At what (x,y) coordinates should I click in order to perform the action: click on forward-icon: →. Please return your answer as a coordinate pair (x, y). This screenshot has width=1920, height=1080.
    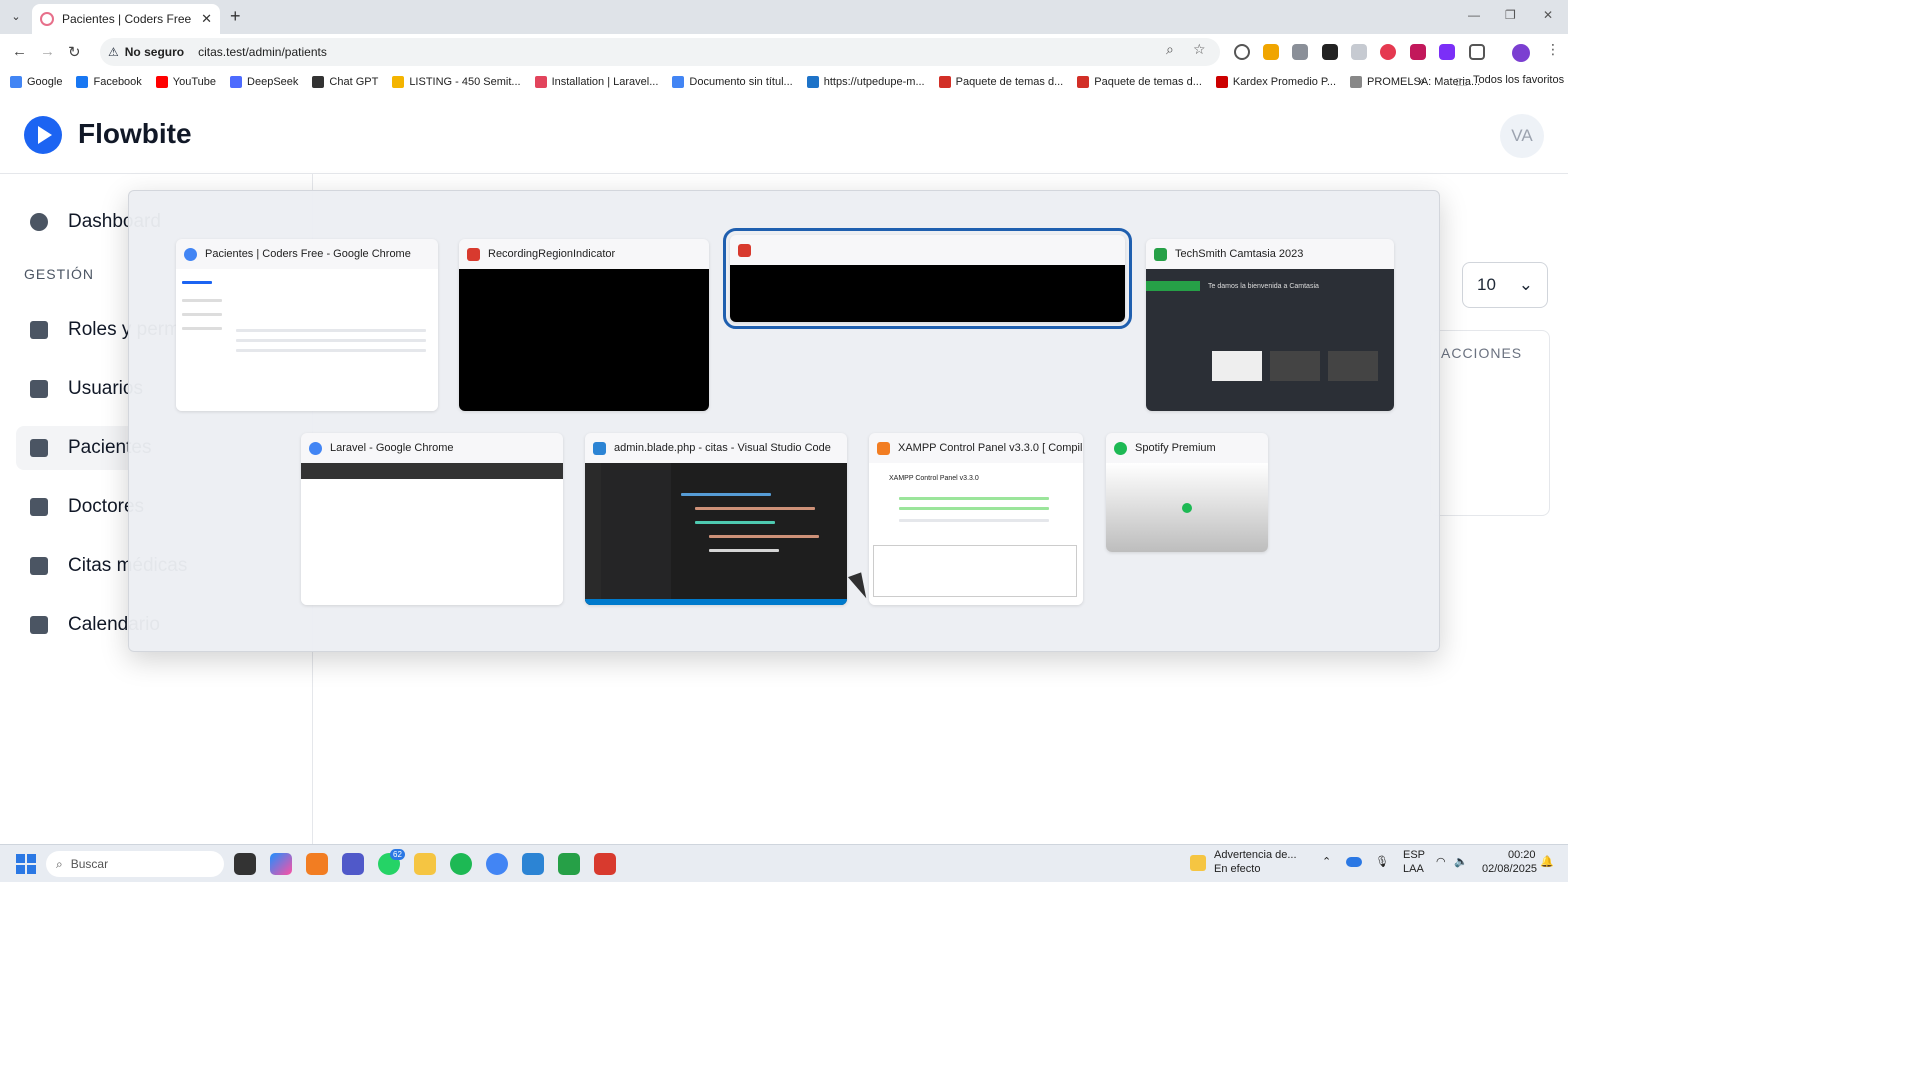
    Looking at the image, I should click on (47, 51).